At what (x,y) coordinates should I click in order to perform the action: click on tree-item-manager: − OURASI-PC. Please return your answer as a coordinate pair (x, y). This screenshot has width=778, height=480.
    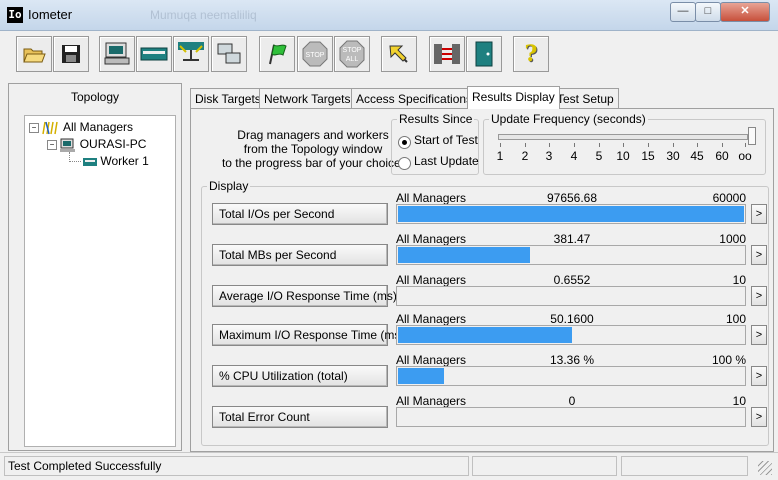
    Looking at the image, I should click on (96, 144).